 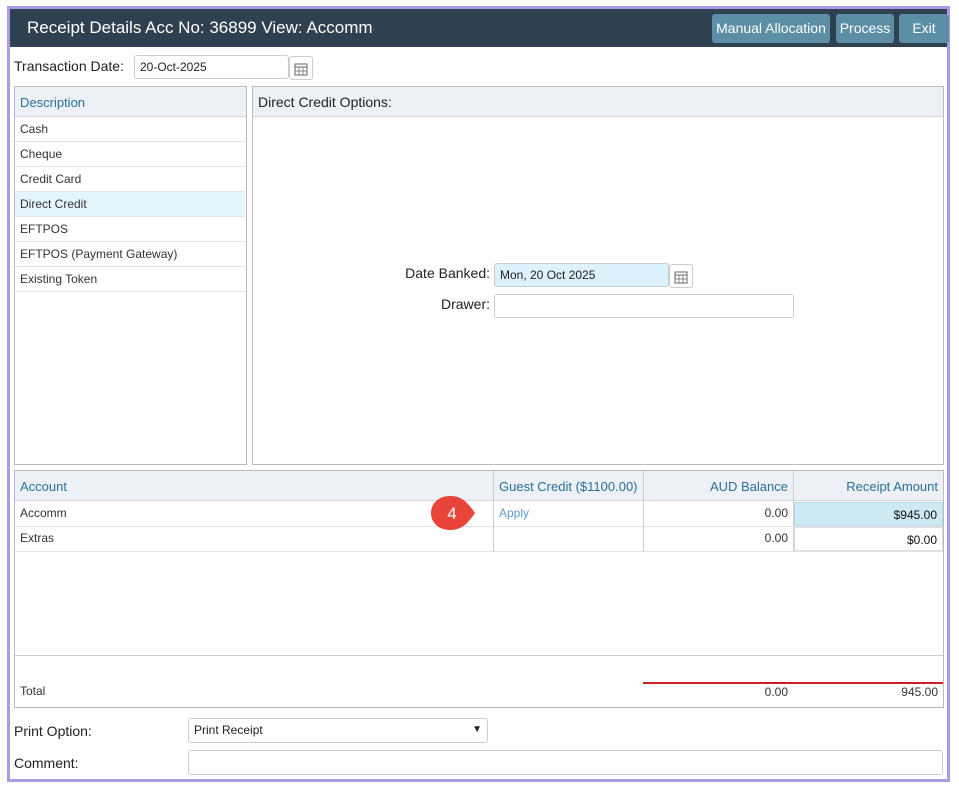 What do you see at coordinates (33, 691) in the screenshot?
I see `total-label: Total` at bounding box center [33, 691].